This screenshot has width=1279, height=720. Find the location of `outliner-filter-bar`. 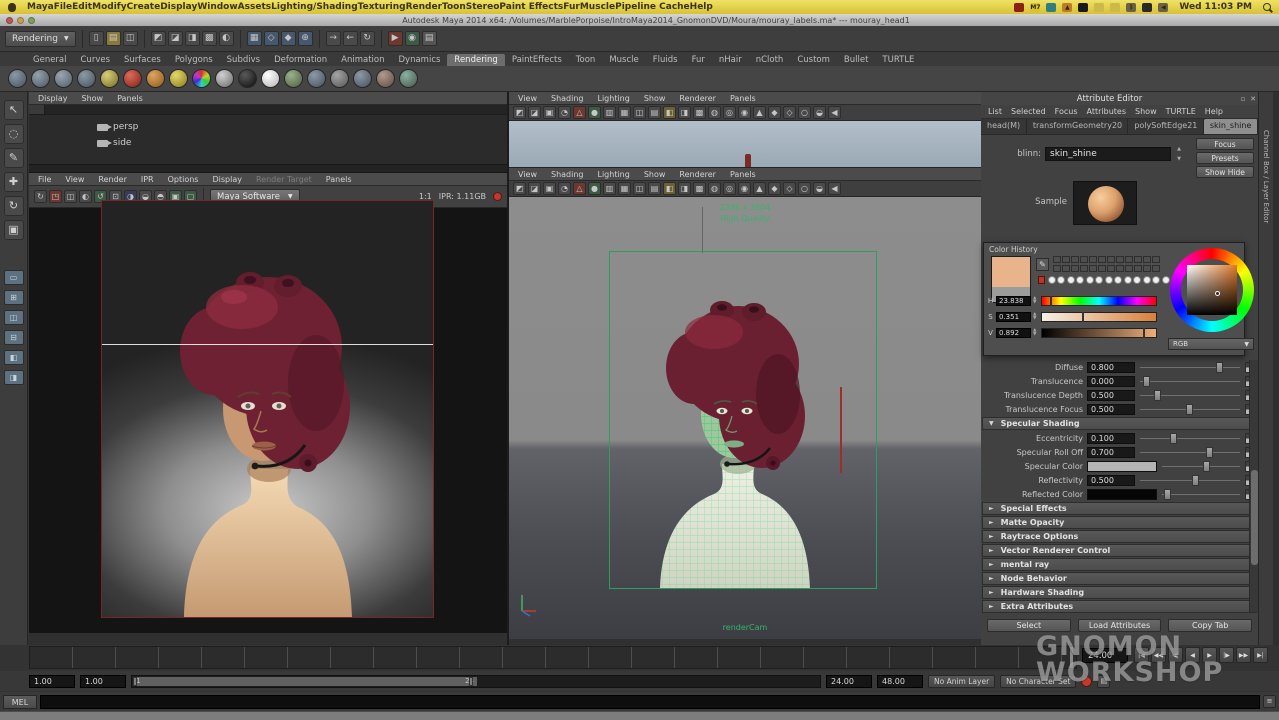

outliner-filter-bar is located at coordinates (268, 110).